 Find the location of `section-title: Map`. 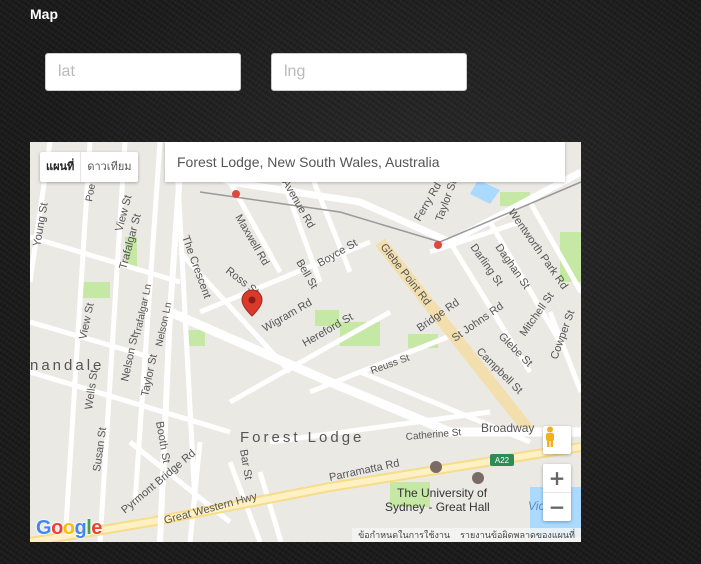

section-title: Map is located at coordinates (44, 14).